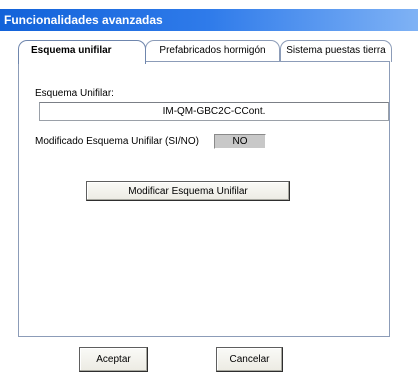  What do you see at coordinates (214, 111) in the screenshot?
I see `esquema-unifilar-field` at bounding box center [214, 111].